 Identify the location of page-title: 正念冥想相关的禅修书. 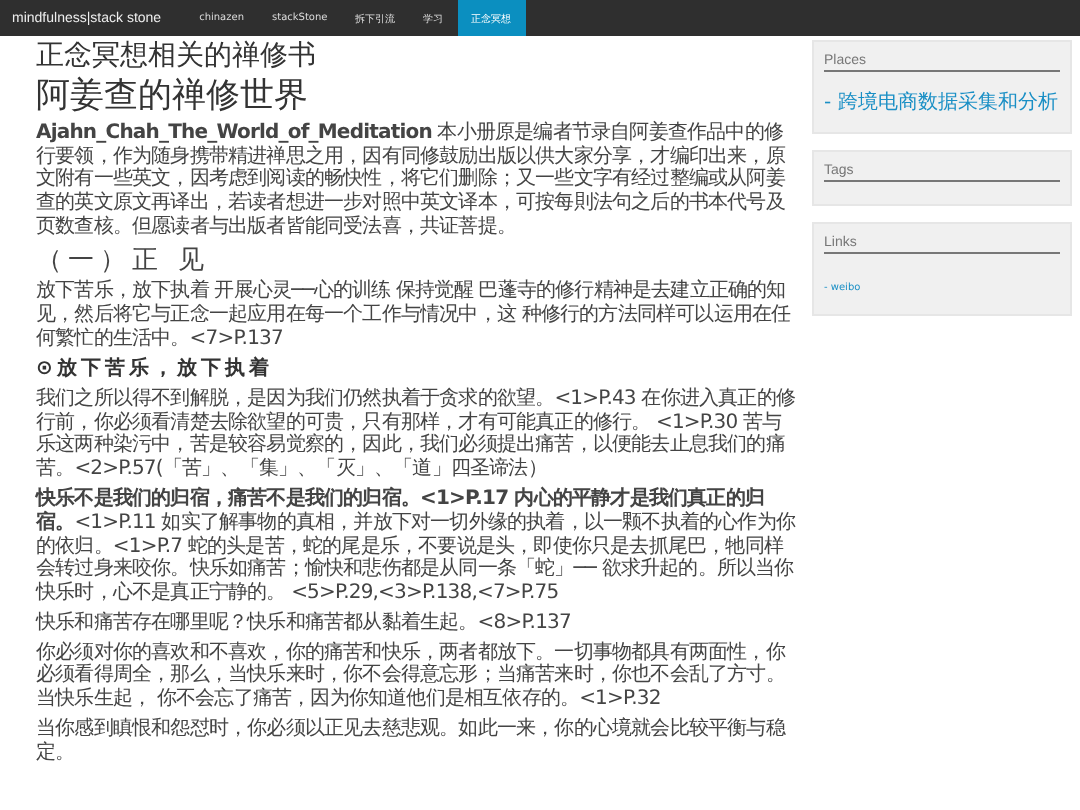
(177, 57).